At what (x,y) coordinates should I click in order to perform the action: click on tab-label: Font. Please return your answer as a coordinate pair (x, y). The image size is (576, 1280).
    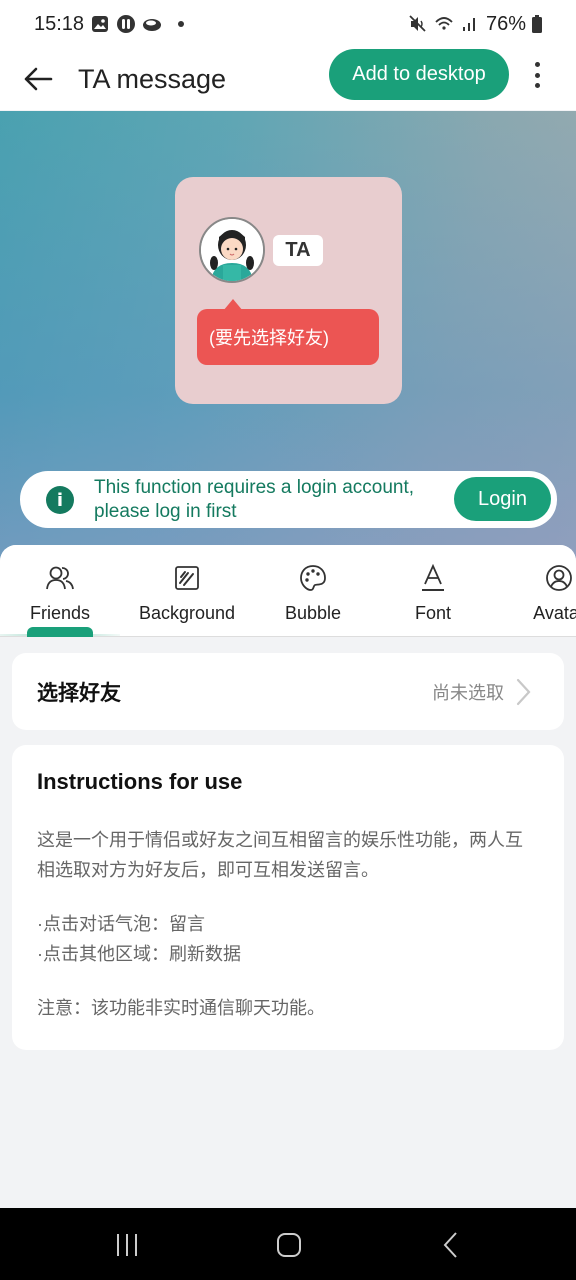
    Looking at the image, I should click on (433, 613).